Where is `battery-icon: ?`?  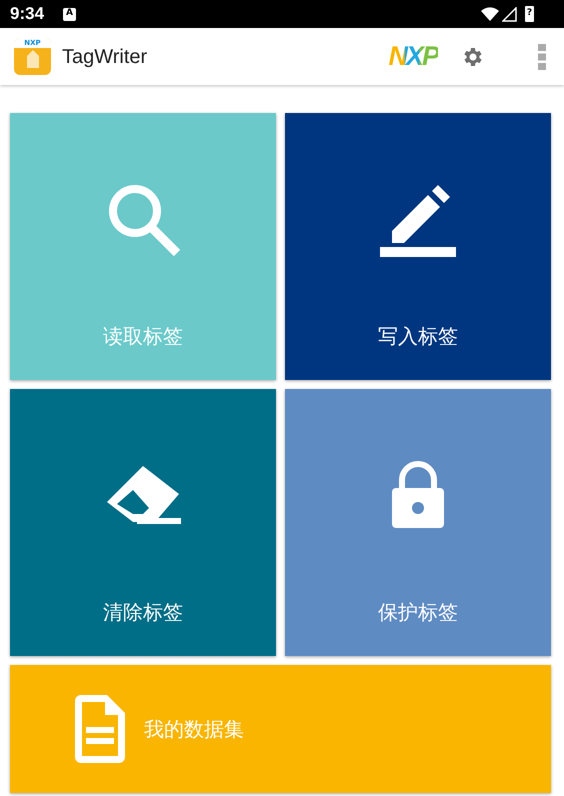 battery-icon: ? is located at coordinates (529, 14).